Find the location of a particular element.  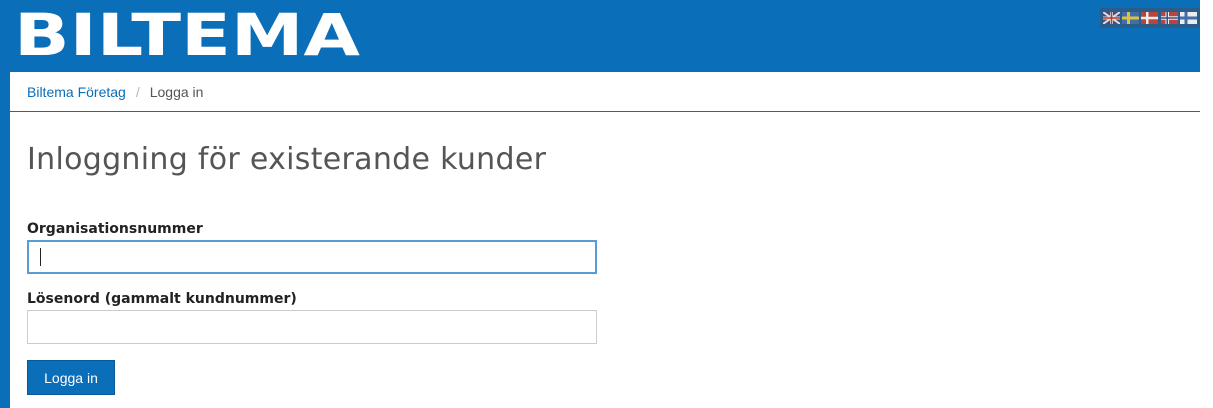

biltema-logo: BILTEMA is located at coordinates (188, 34).